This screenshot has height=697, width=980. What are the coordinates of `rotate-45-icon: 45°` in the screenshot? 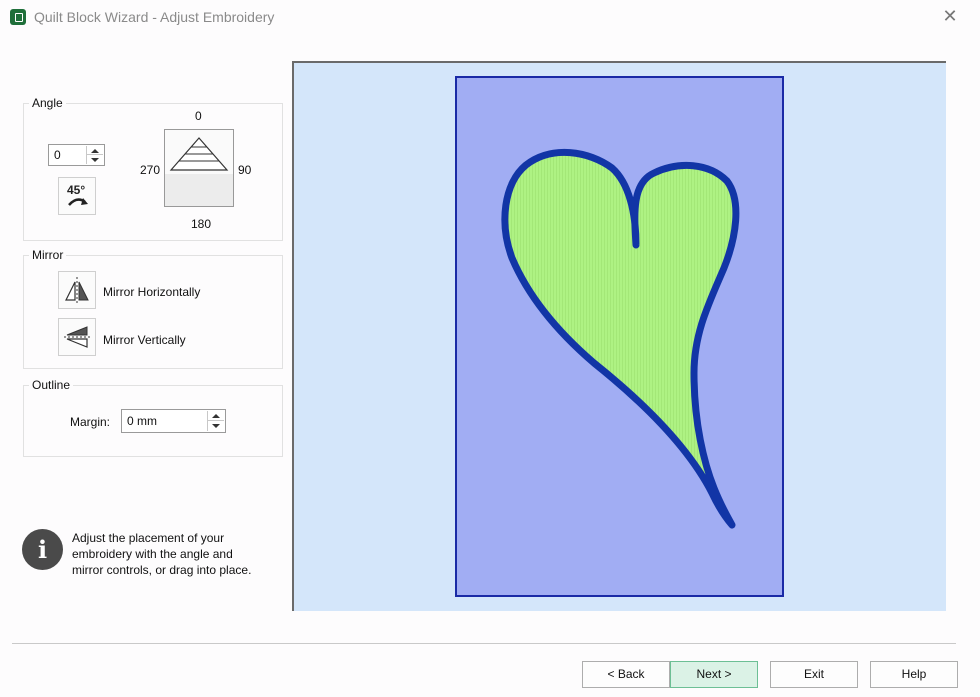 It's located at (77, 194).